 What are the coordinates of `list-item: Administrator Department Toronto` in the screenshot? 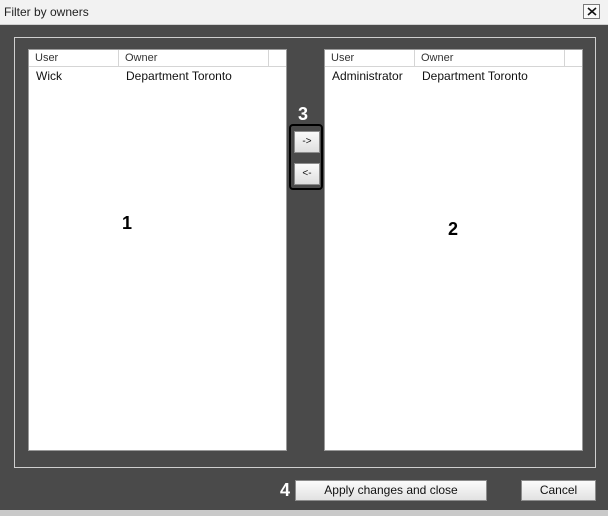 It's located at (453, 76).